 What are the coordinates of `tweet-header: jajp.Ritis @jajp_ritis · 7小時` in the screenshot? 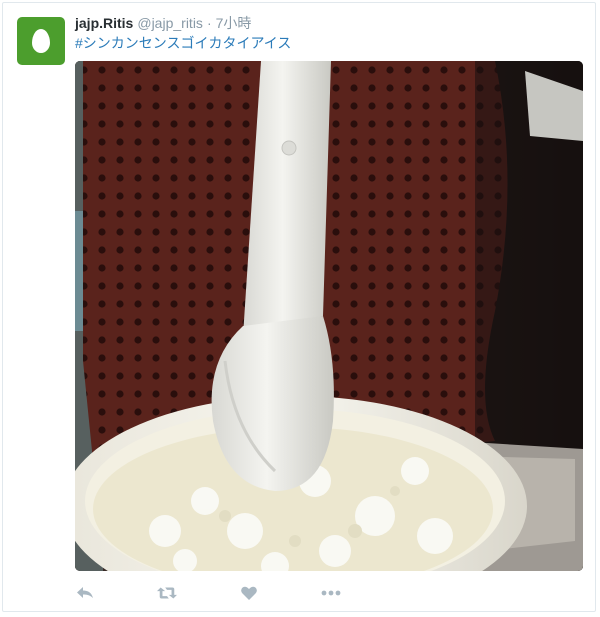 It's located at (163, 23).